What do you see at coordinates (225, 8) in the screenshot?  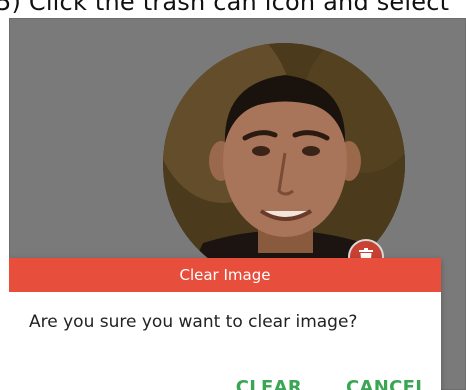 I see `instruction-text: 5) Click the trash can icon and select` at bounding box center [225, 8].